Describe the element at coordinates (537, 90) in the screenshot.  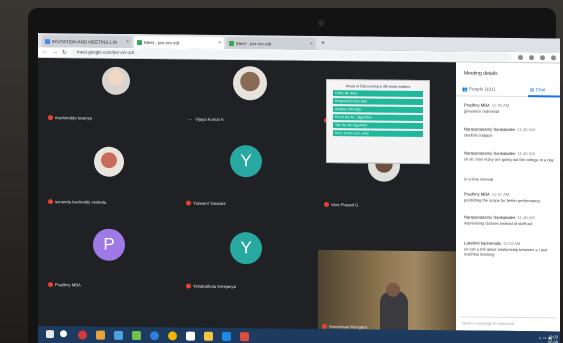
I see `tab-chat: ▤ Chat` at that location.